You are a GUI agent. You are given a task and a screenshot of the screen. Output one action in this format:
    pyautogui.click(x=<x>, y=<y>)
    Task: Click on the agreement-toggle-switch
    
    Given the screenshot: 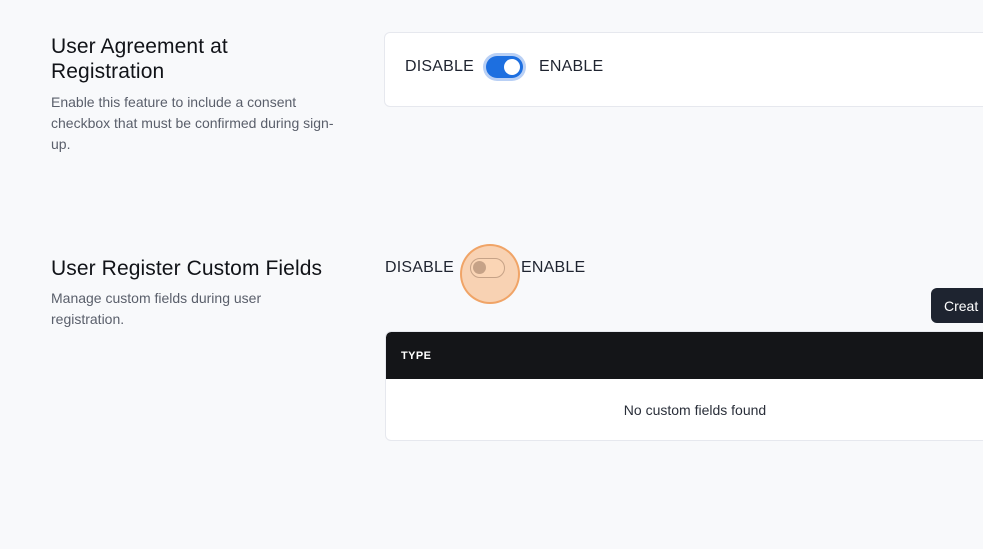 What is the action you would take?
    pyautogui.click(x=504, y=67)
    